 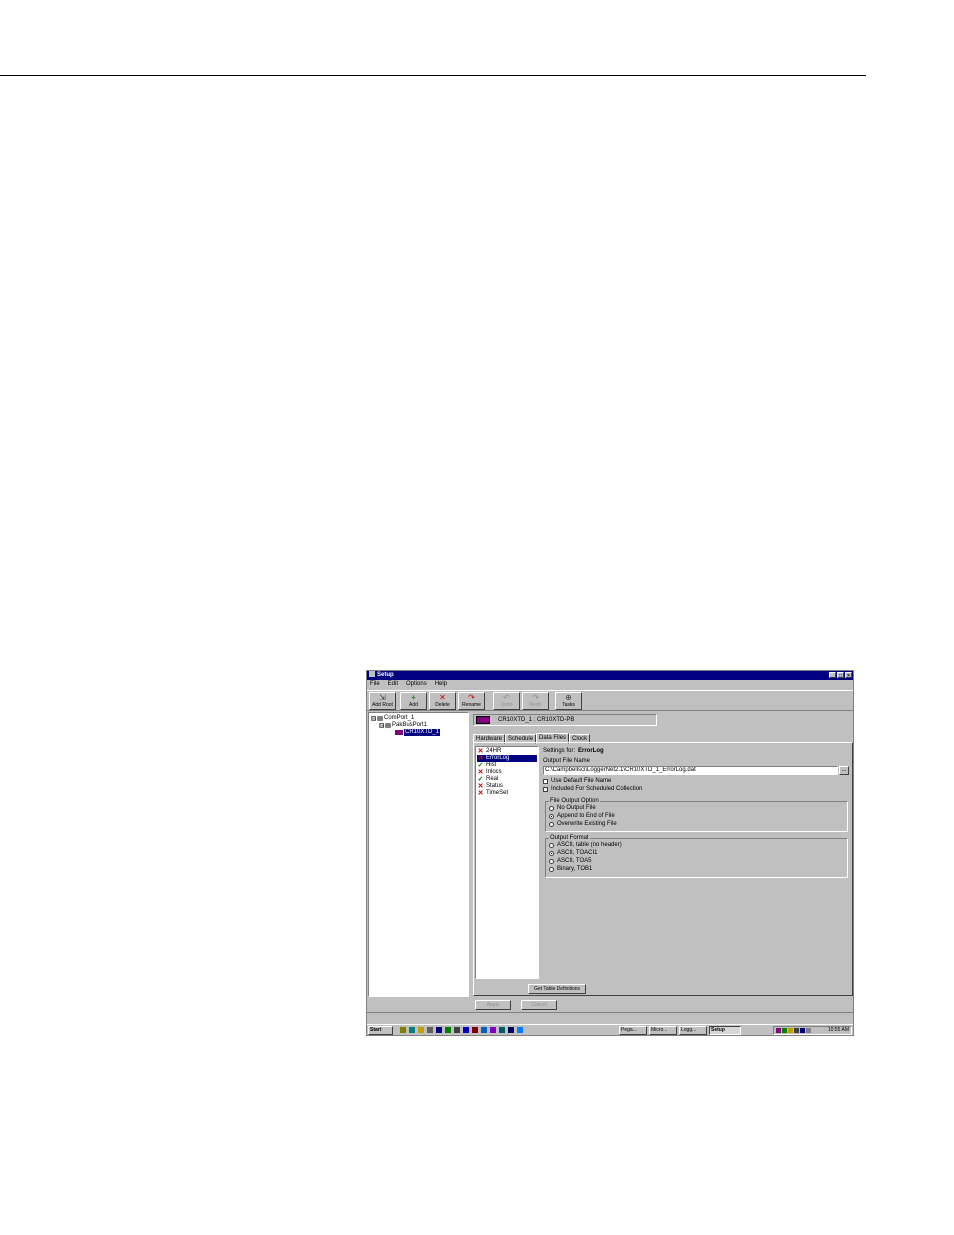 What do you see at coordinates (489, 772) in the screenshot?
I see `list-item: ✕ Inlocs` at bounding box center [489, 772].